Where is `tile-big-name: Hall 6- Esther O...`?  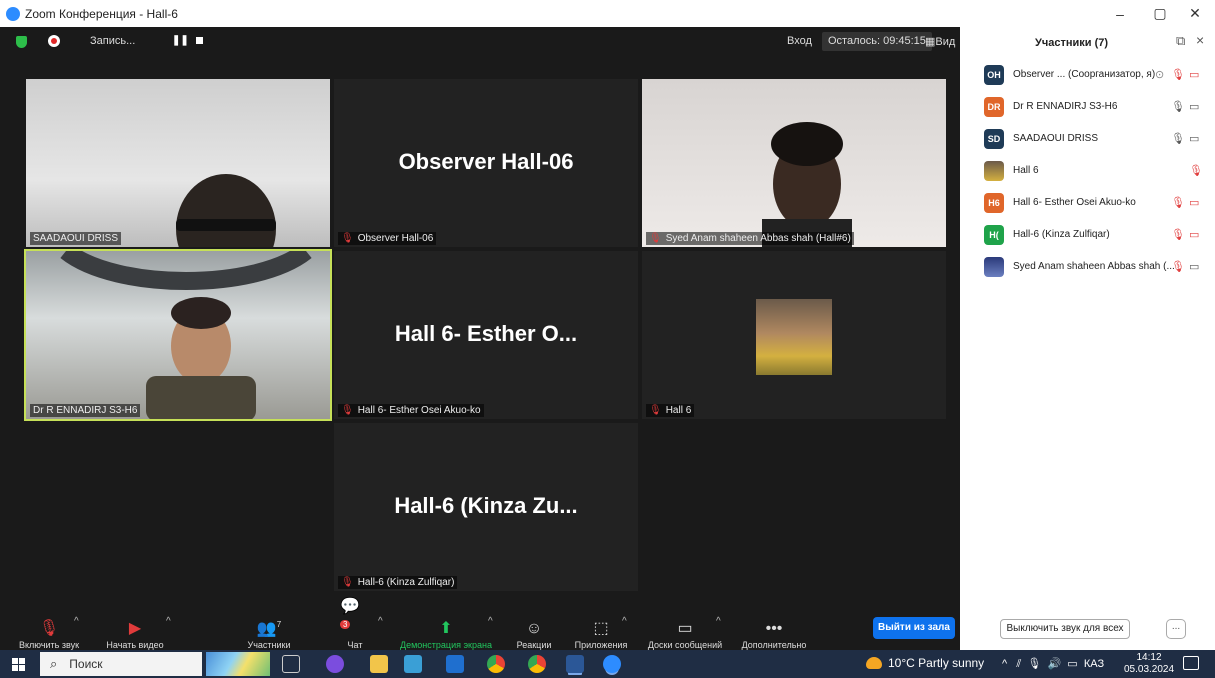 tile-big-name: Hall 6- Esther O... is located at coordinates (486, 333).